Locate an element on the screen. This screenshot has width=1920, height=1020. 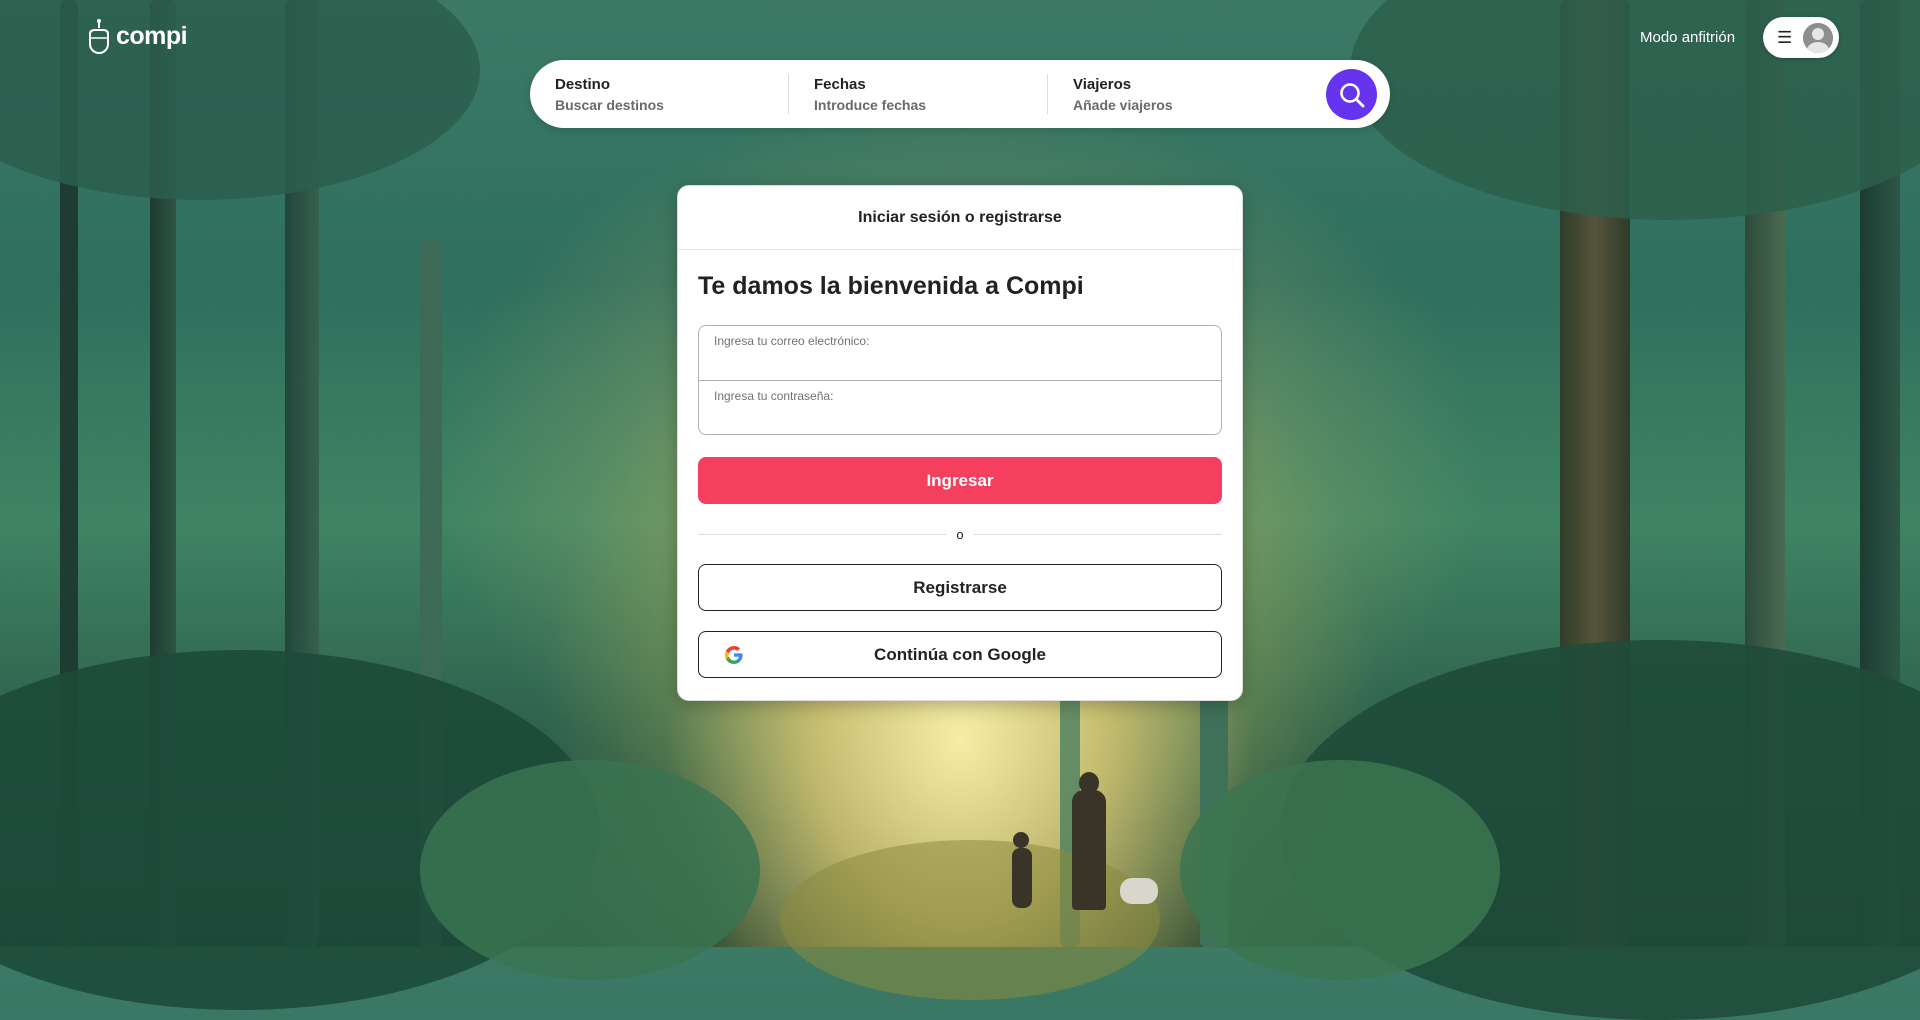
dates-field: Fechas Introduce fechas is located at coordinates (918, 94).